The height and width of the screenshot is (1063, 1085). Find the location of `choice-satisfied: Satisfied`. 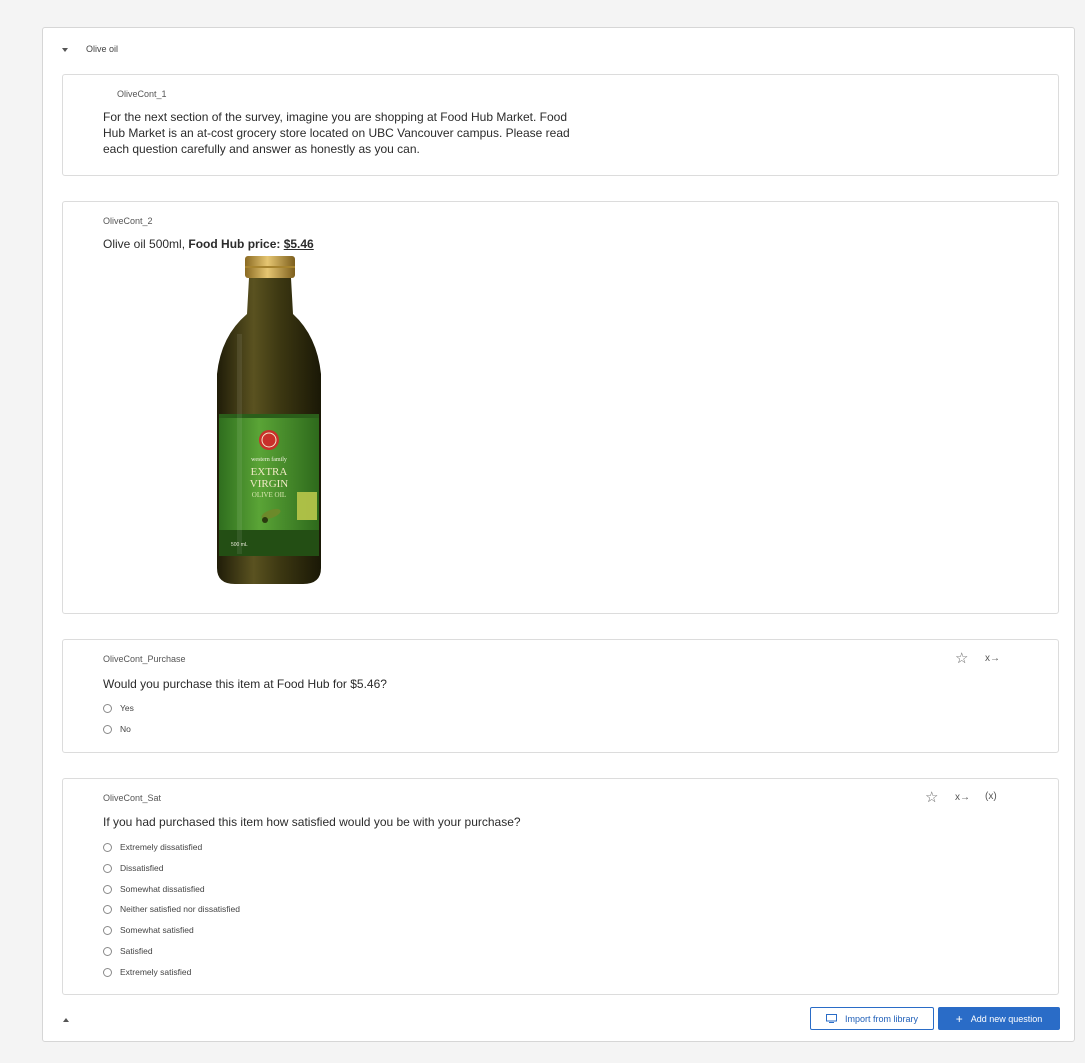

choice-satisfied: Satisfied is located at coordinates (128, 951).